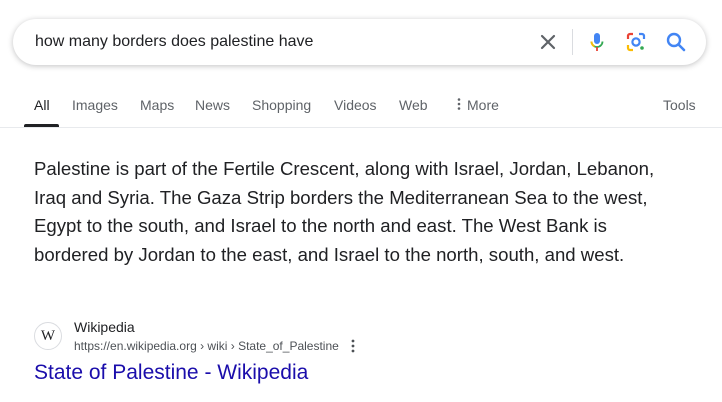  Describe the element at coordinates (483, 105) in the screenshot. I see `tab-more-label: More` at that location.